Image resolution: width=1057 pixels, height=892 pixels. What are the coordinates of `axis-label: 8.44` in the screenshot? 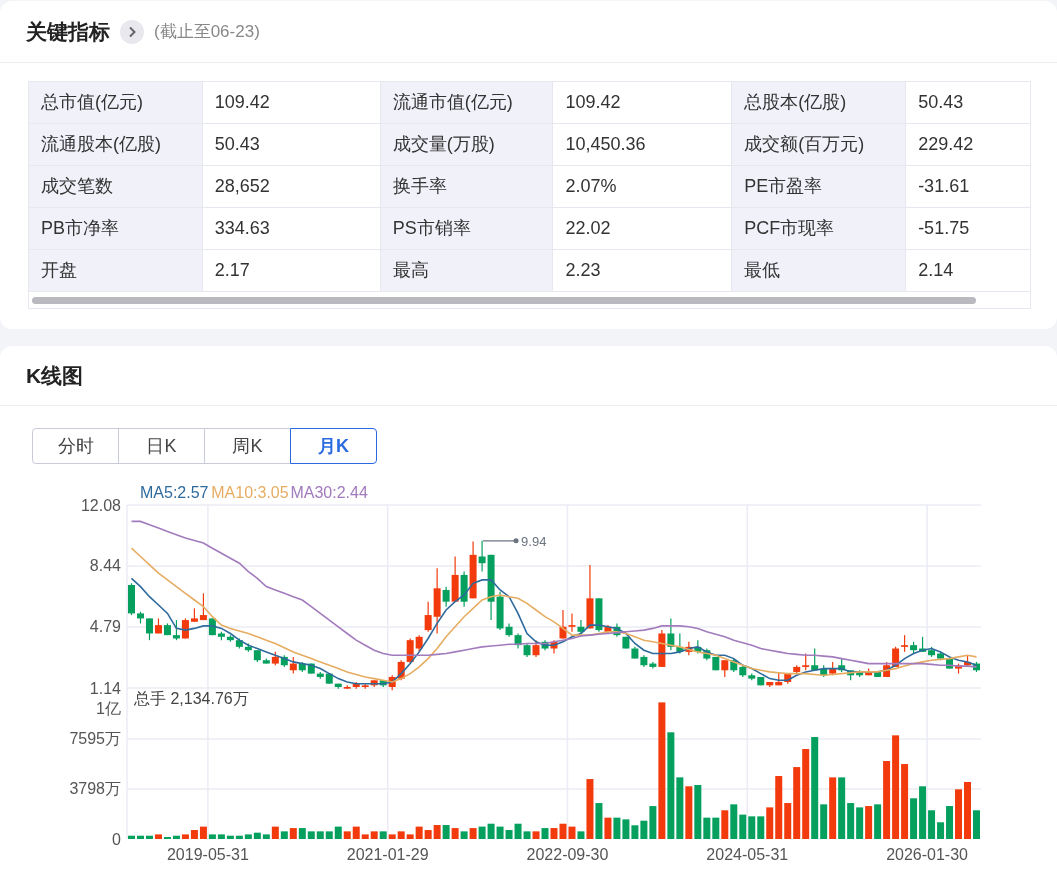 It's located at (105, 566).